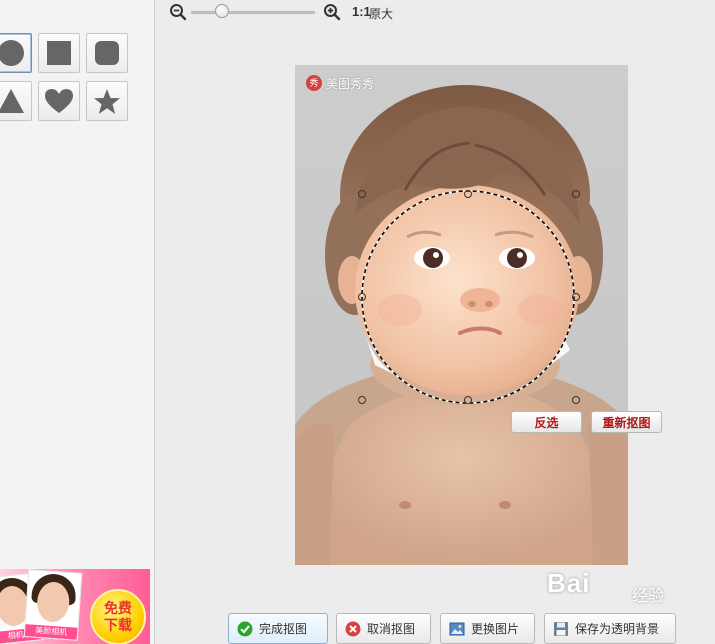 Image resolution: width=715 pixels, height=644 pixels. I want to click on shape-heart-button, so click(59, 101).